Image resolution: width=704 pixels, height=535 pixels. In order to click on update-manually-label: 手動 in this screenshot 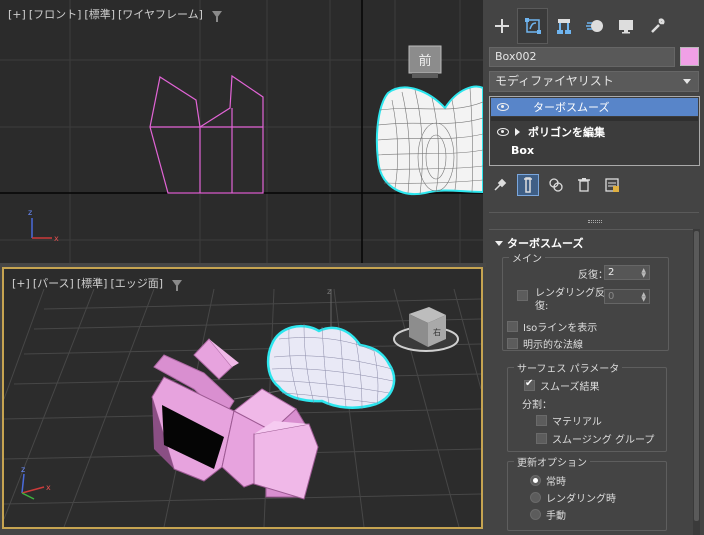, I will do `click(556, 516)`.